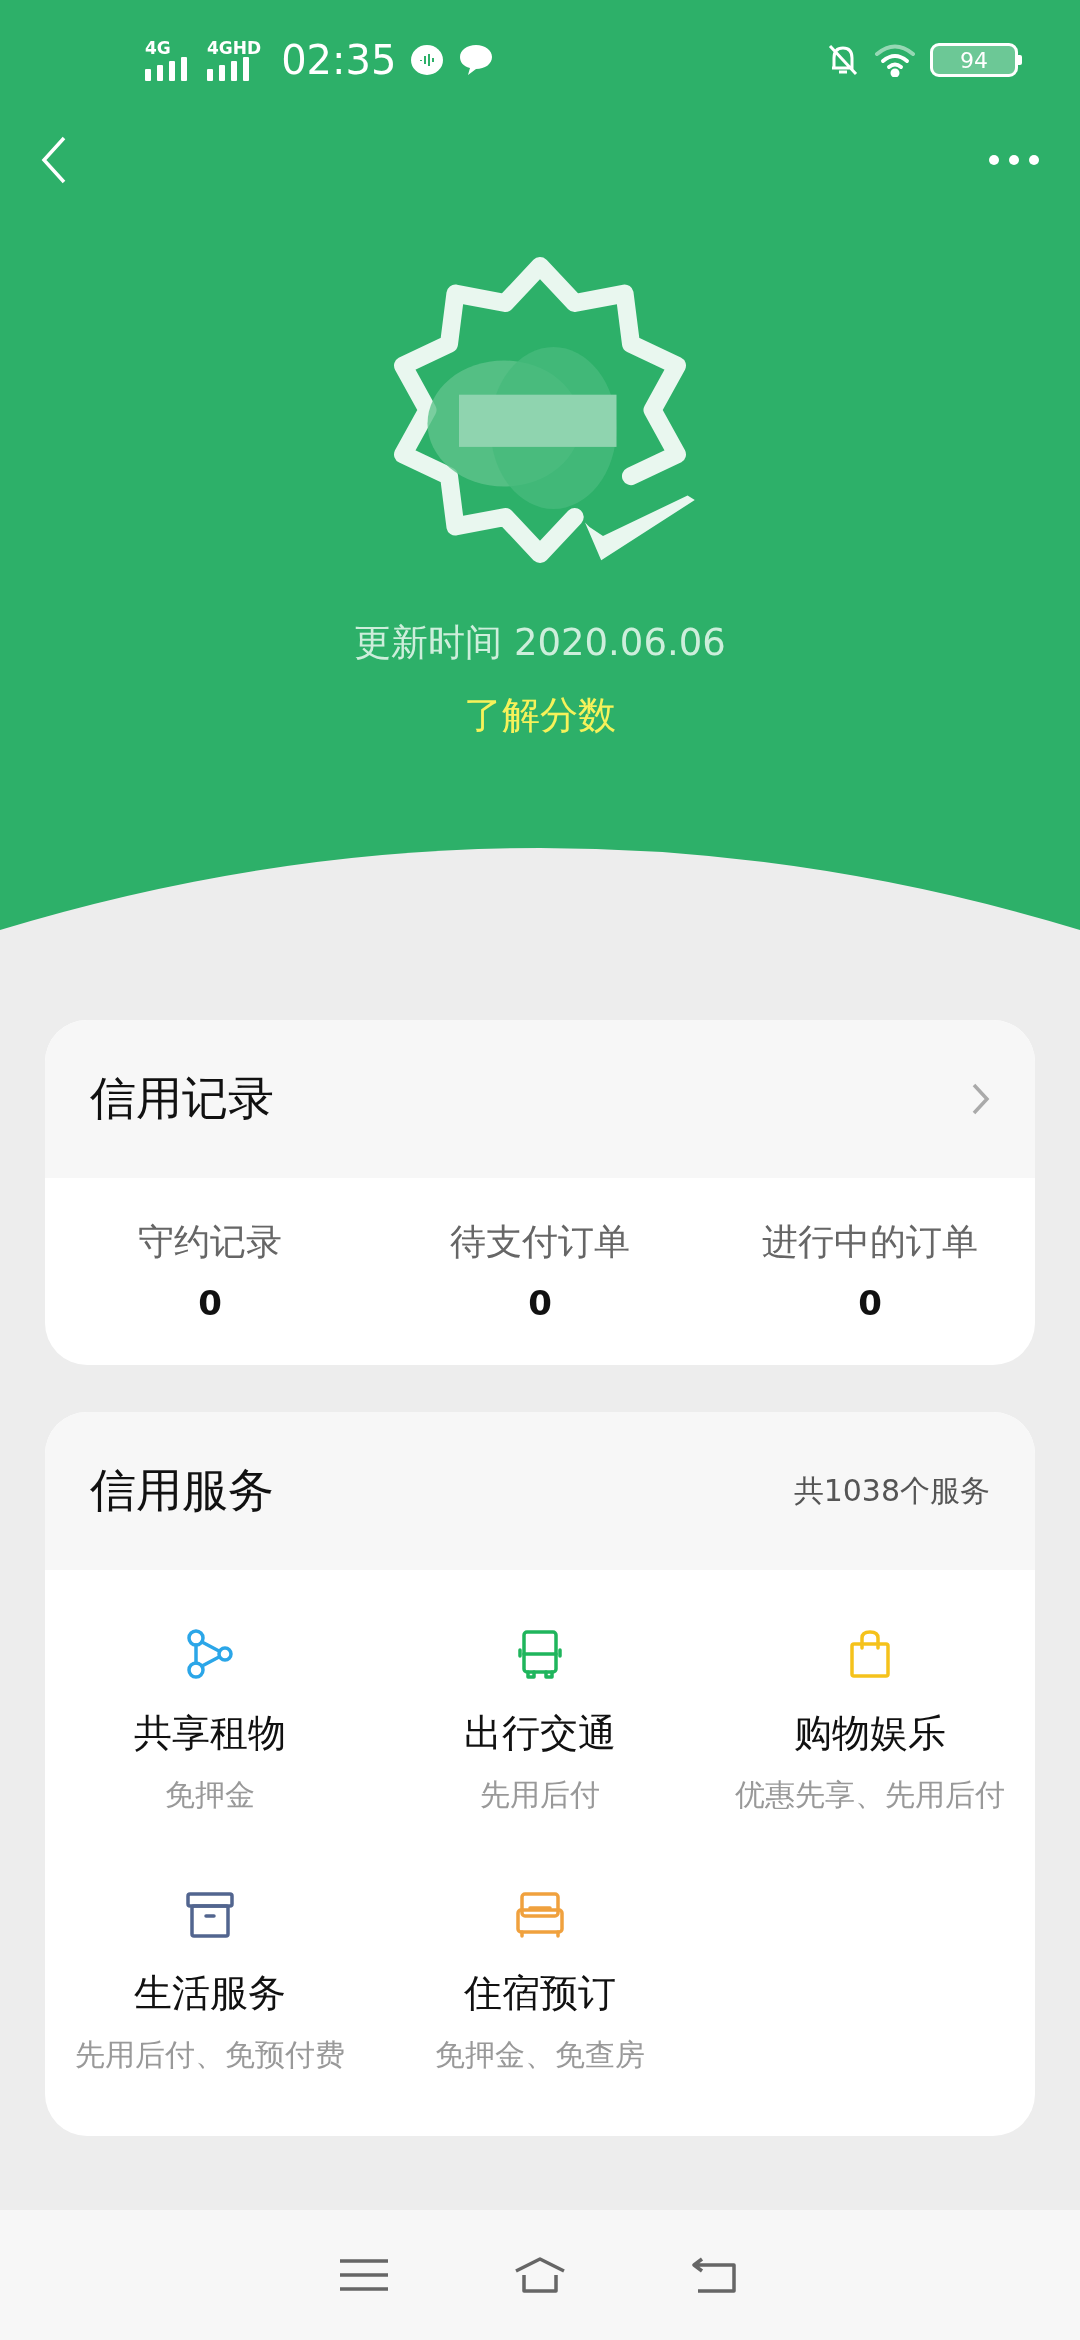  What do you see at coordinates (540, 2055) in the screenshot?
I see `service-description: 免押金、免查房` at bounding box center [540, 2055].